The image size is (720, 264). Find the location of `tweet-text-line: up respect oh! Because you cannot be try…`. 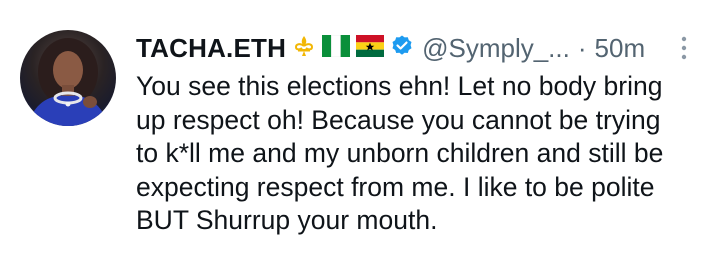

tweet-text-line: up respect oh! Because you cannot be try… is located at coordinates (398, 119).